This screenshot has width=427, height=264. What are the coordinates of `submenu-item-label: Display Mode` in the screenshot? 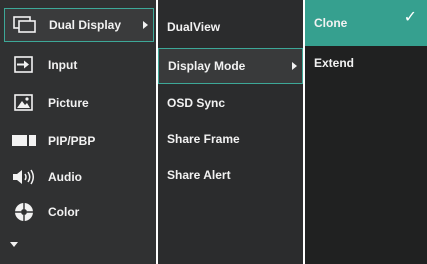 It's located at (207, 66).